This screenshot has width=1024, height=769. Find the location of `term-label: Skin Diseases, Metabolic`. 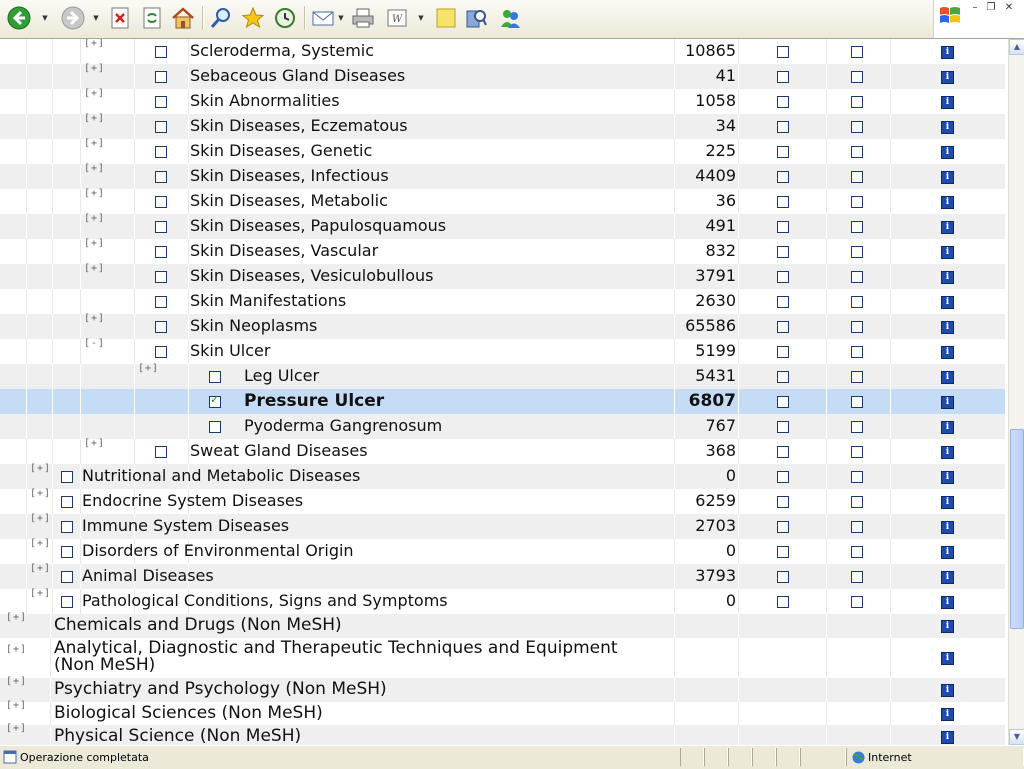

term-label: Skin Diseases, Metabolic is located at coordinates (289, 200).